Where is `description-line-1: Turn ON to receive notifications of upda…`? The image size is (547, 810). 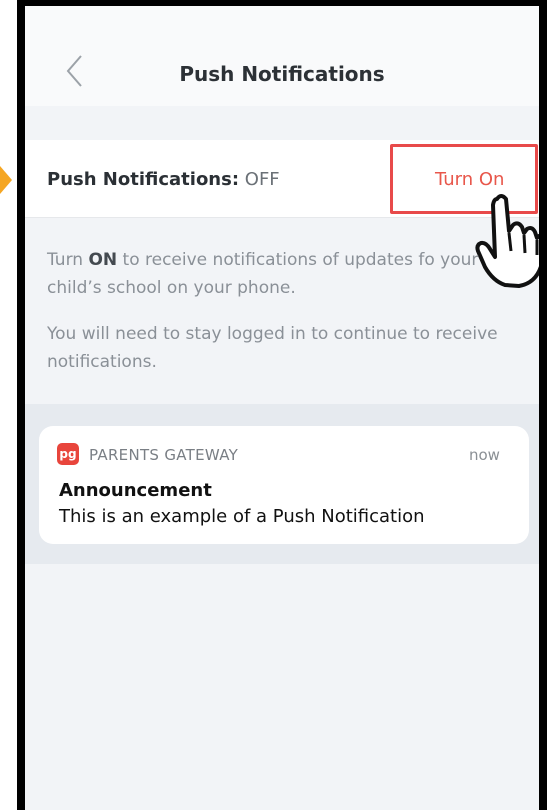 description-line-1: Turn ON to receive notifications of upda… is located at coordinates (282, 274).